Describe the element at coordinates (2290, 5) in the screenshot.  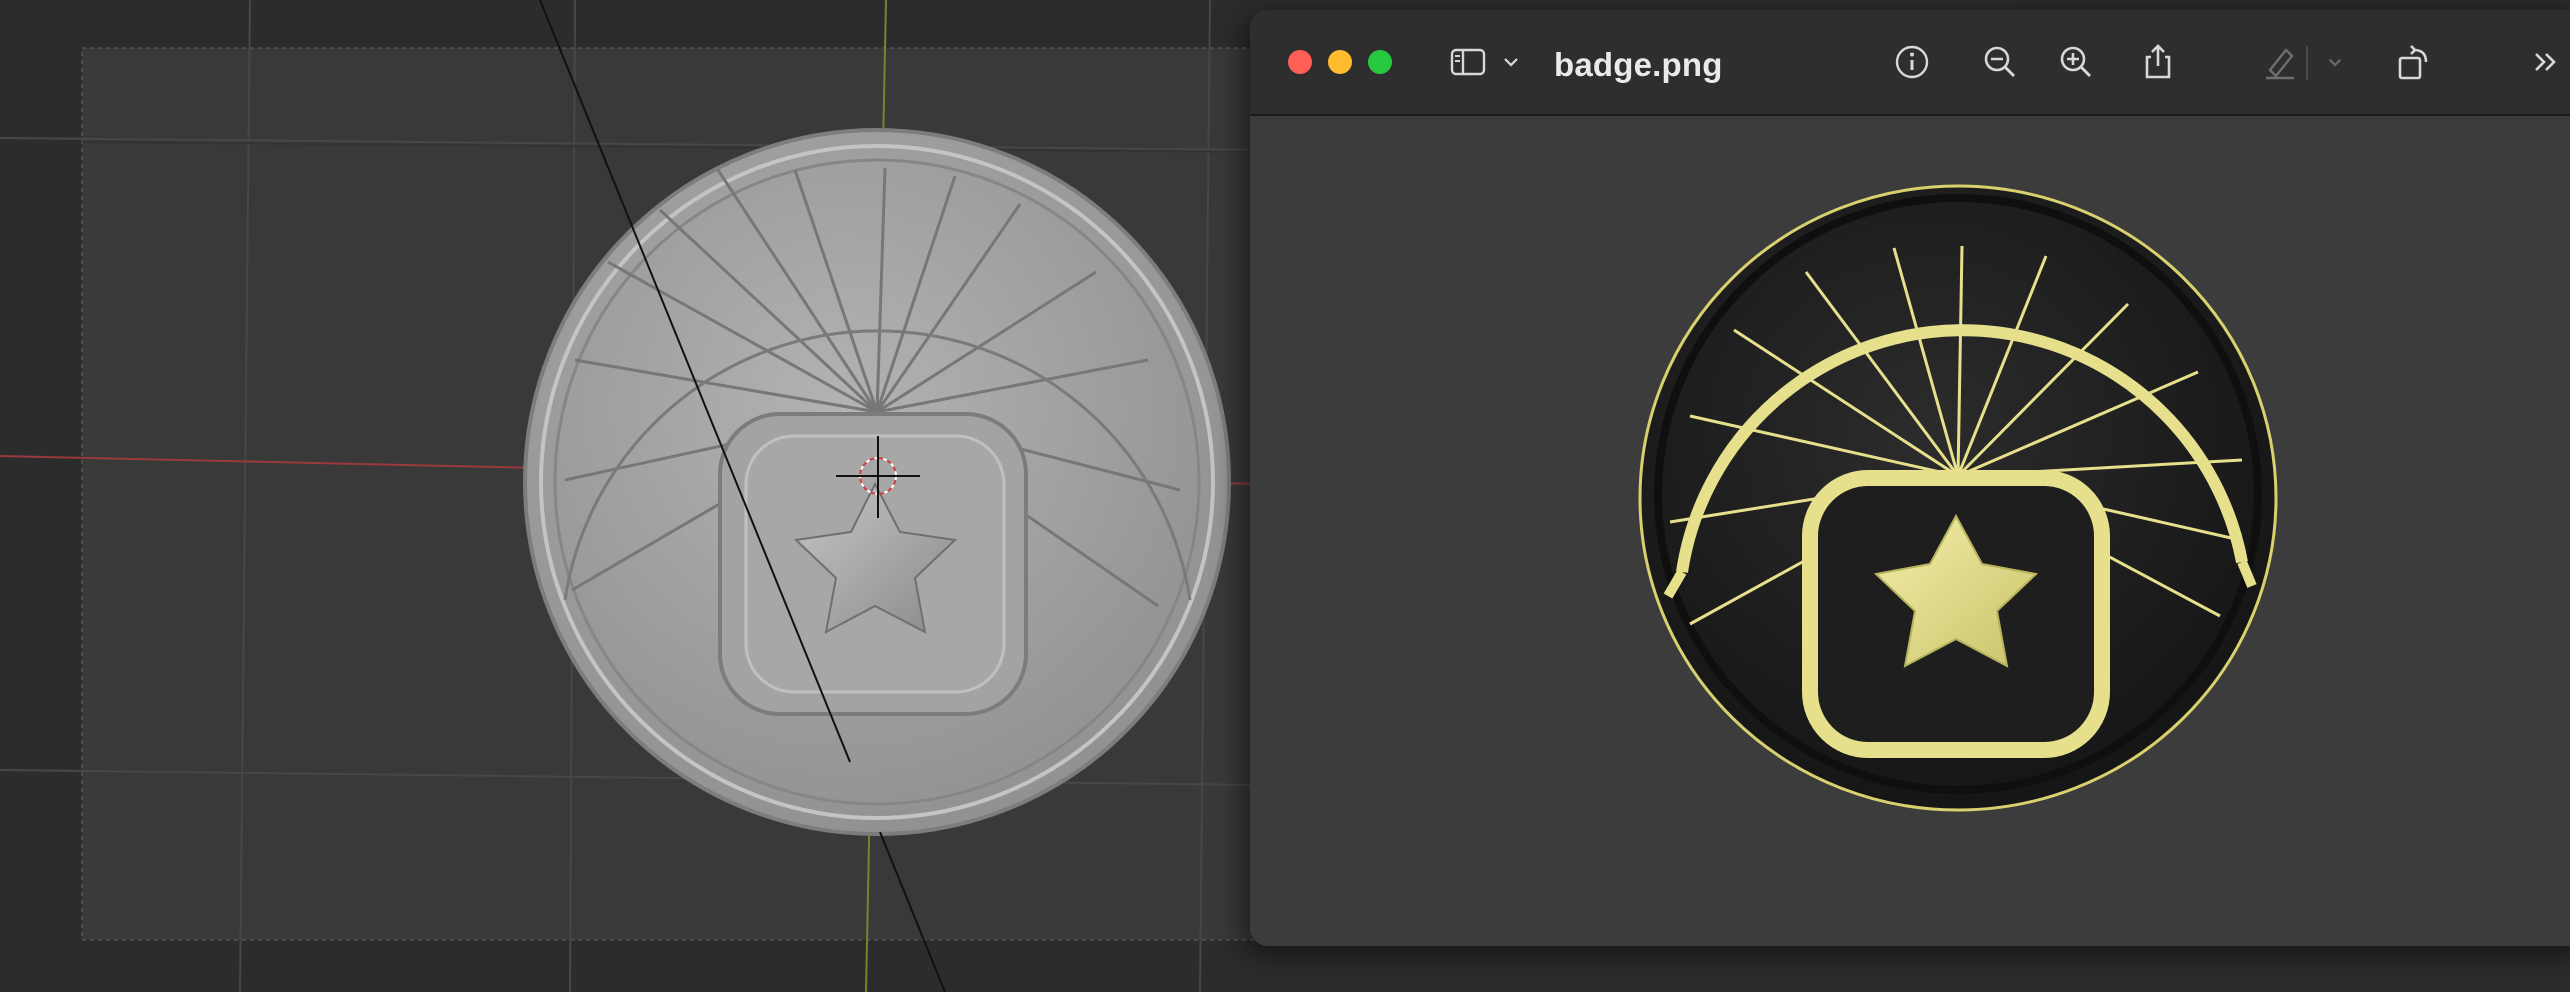
I see `background-window-strip` at that location.